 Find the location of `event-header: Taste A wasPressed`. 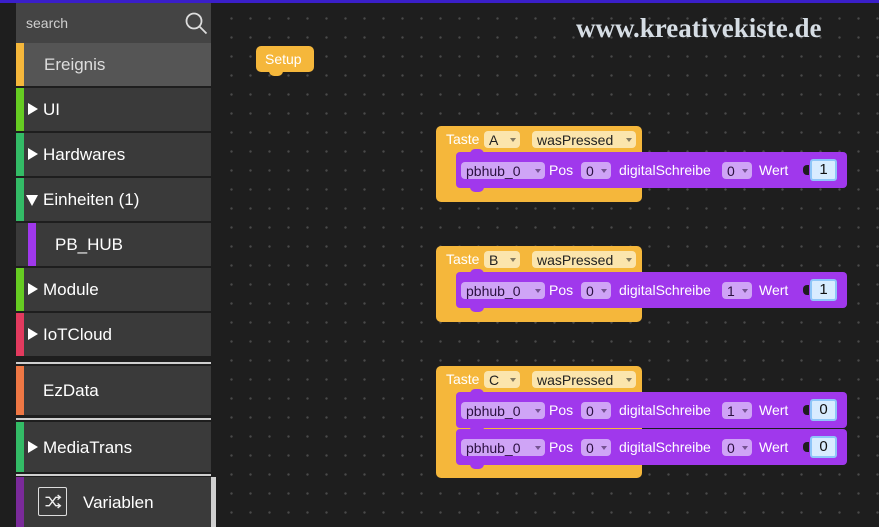

event-header: Taste A wasPressed is located at coordinates (539, 138).